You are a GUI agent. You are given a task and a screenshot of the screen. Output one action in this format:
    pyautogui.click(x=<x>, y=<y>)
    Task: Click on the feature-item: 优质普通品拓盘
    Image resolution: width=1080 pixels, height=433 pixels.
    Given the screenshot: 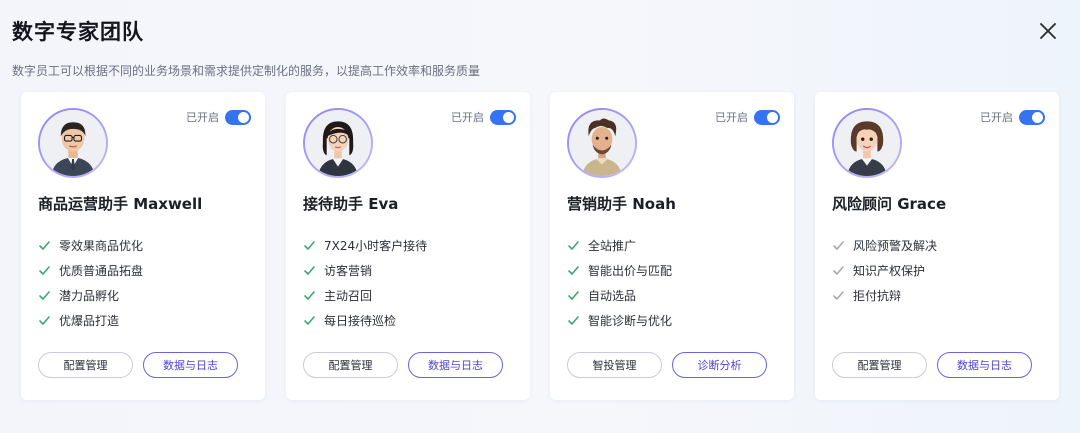 What is the action you would take?
    pyautogui.click(x=90, y=270)
    